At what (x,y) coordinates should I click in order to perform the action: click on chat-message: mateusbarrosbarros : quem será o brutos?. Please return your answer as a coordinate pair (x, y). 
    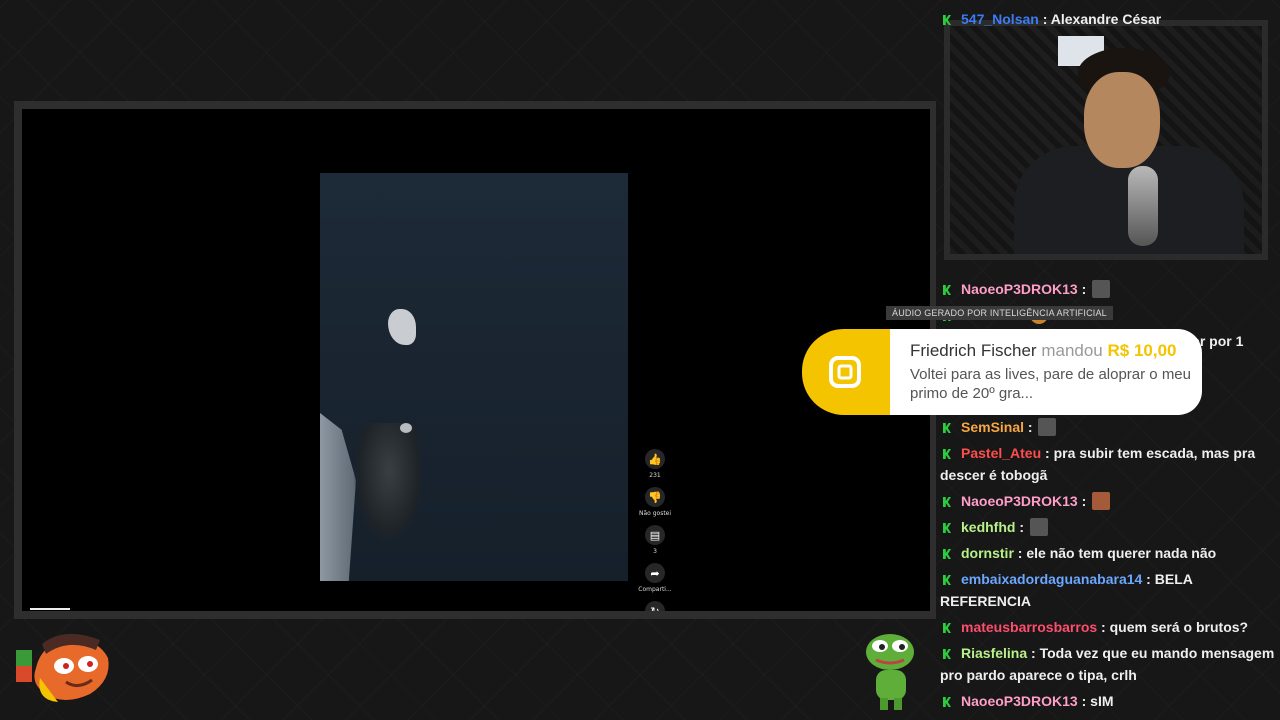
    Looking at the image, I should click on (1108, 627).